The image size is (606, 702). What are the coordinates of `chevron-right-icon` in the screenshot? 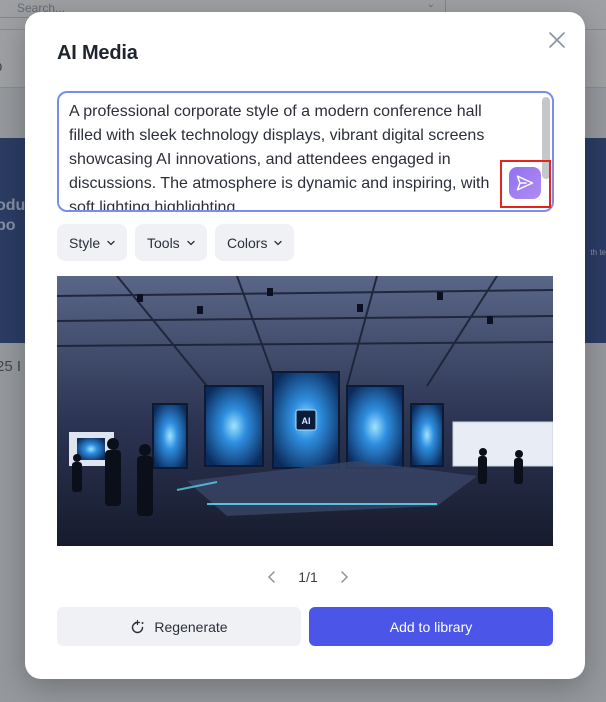 It's located at (345, 577).